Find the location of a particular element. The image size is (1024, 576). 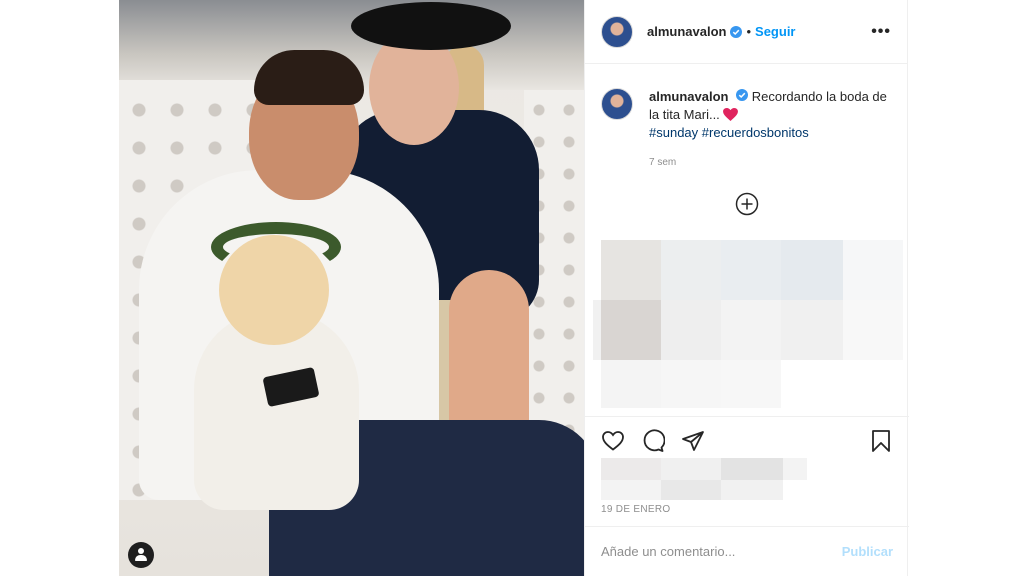

plus-circle-icon is located at coordinates (747, 204).